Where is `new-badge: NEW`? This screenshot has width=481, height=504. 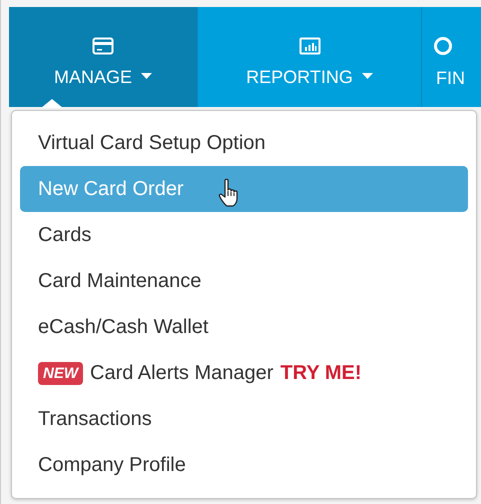
new-badge: NEW is located at coordinates (60, 373).